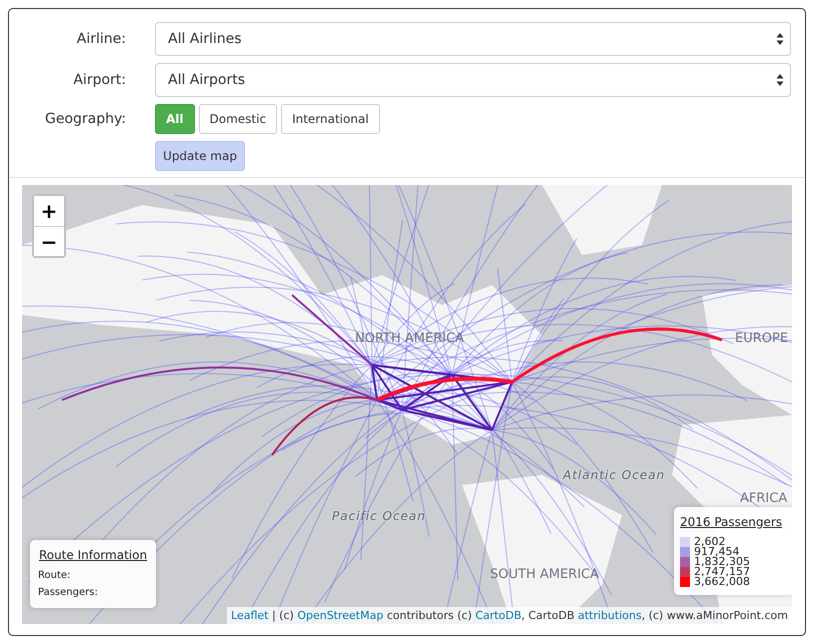 Image resolution: width=816 pixels, height=644 pixels. I want to click on dropdown-select: All Airports, so click(473, 80).